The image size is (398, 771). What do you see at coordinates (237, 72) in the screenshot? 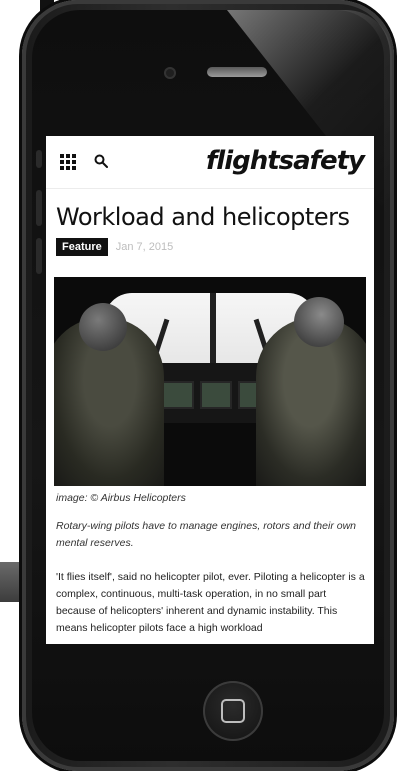
I see `earpiece-speaker` at bounding box center [237, 72].